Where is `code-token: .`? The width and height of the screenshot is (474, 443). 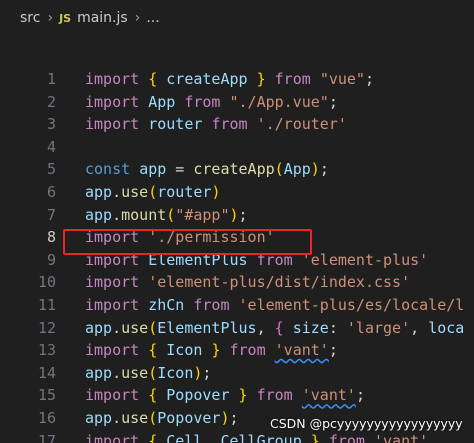 code-token: . is located at coordinates (117, 191).